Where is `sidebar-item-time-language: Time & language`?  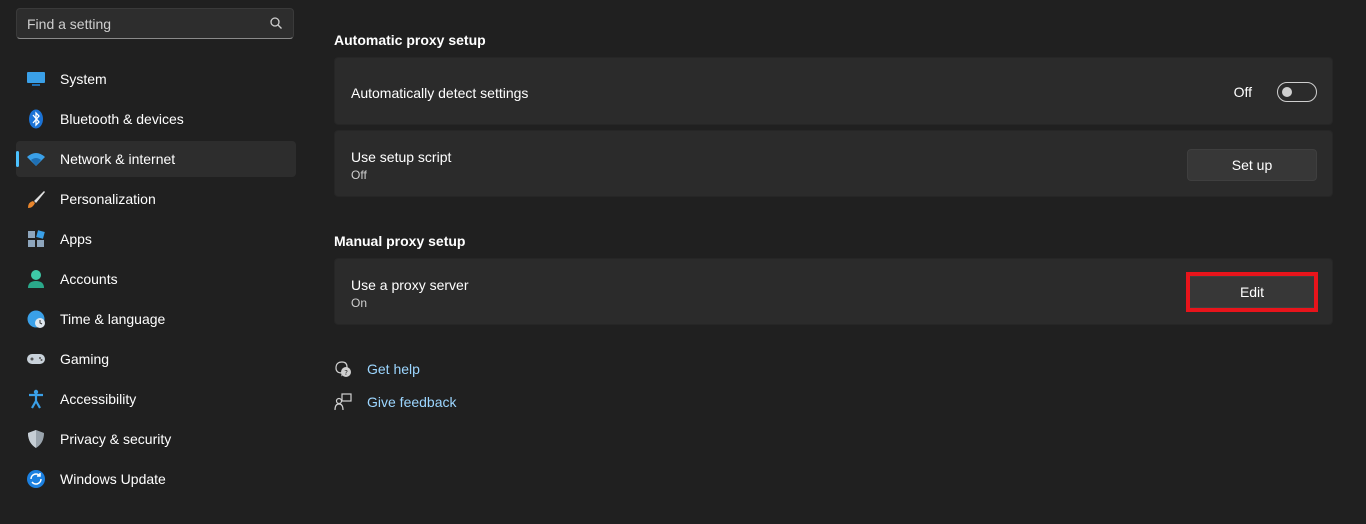 sidebar-item-time-language: Time & language is located at coordinates (156, 319).